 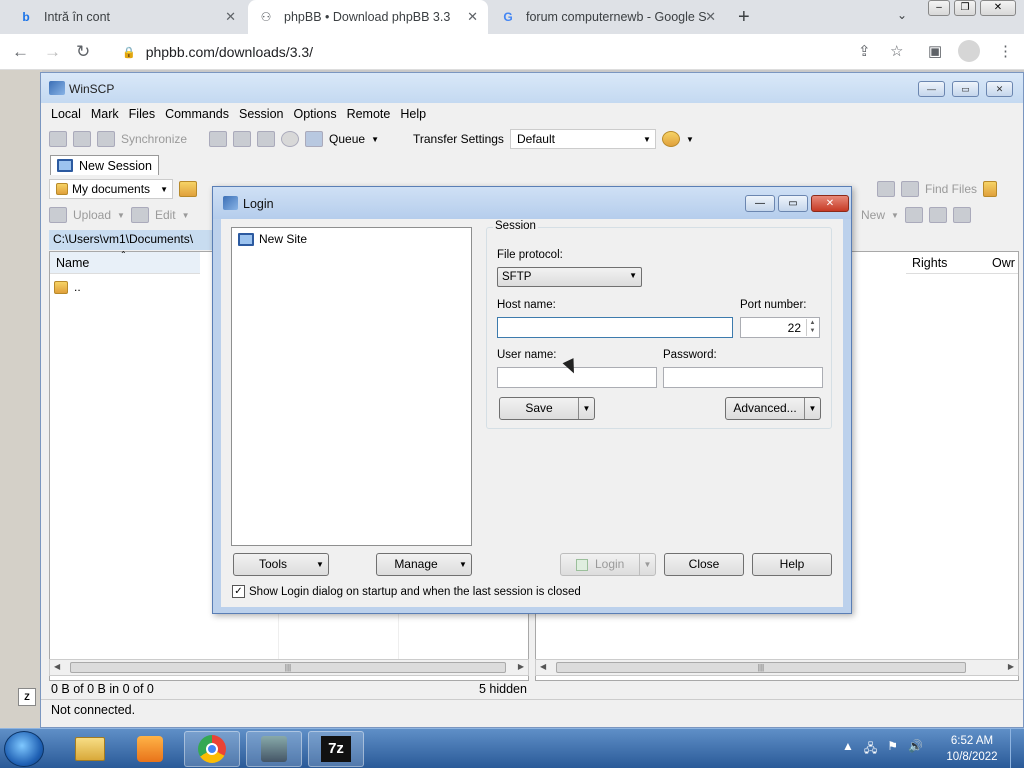 What do you see at coordinates (951, 189) in the screenshot?
I see `find-files-button: Find Files` at bounding box center [951, 189].